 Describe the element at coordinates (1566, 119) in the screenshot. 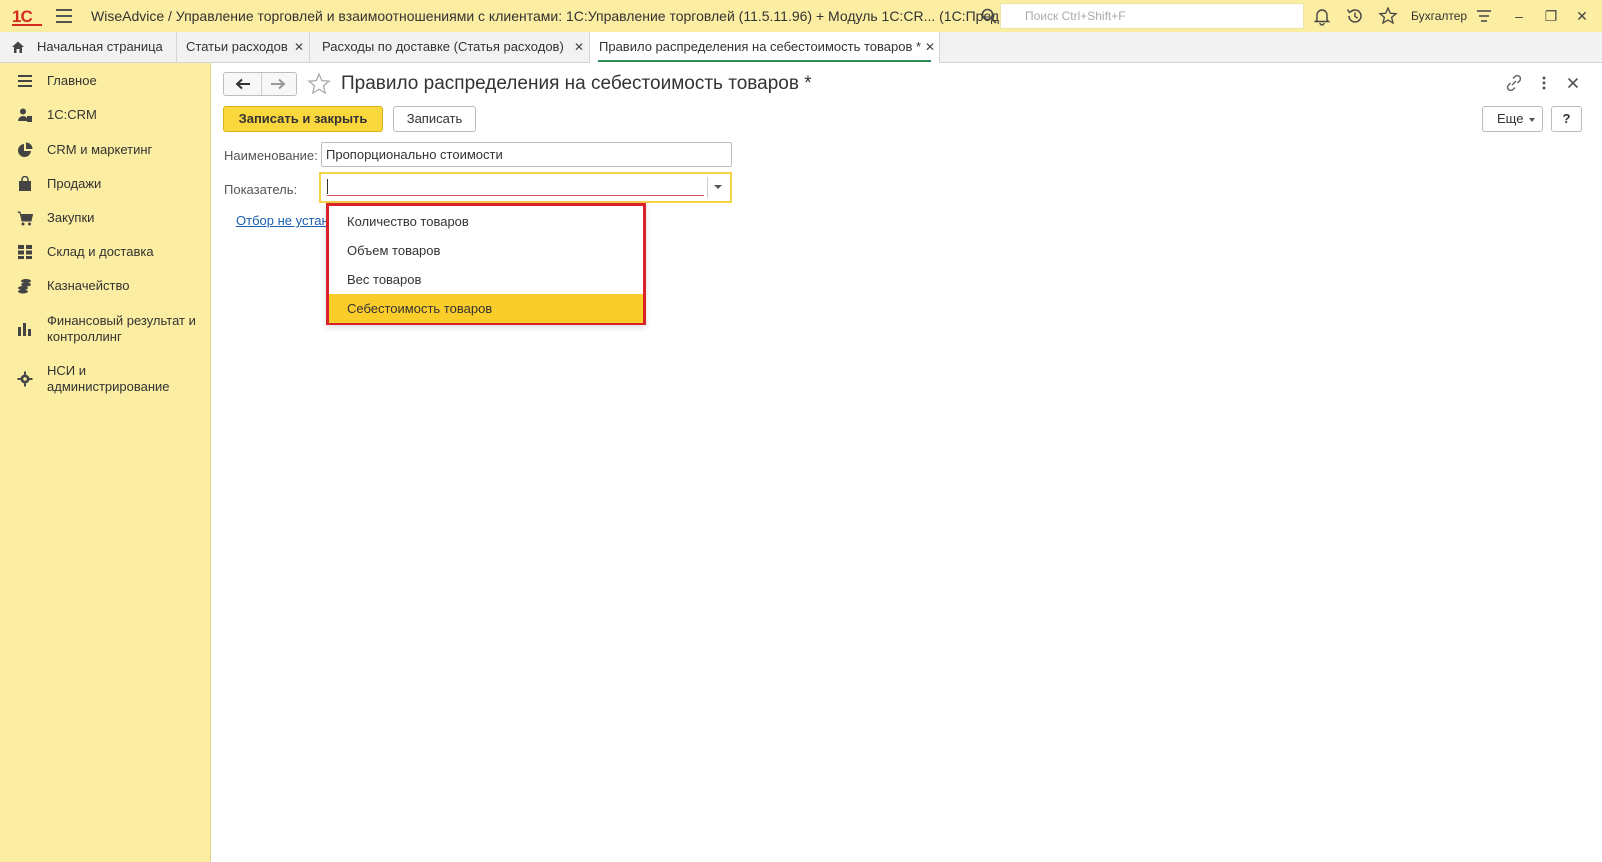

I see `help-button: ?` at that location.